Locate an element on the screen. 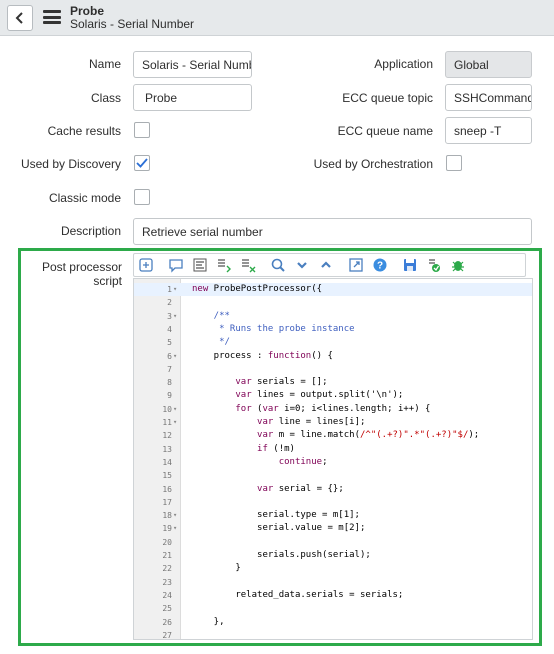  help-icon: ? is located at coordinates (380, 265).